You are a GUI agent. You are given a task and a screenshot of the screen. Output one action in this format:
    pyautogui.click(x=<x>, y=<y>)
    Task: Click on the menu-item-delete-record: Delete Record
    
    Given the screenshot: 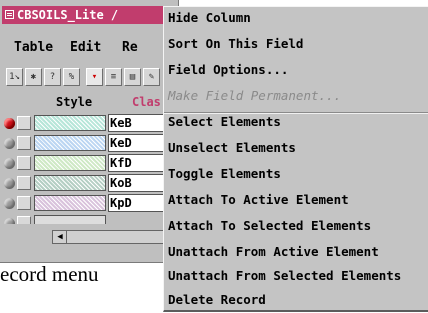 What is the action you would take?
    pyautogui.click(x=217, y=300)
    